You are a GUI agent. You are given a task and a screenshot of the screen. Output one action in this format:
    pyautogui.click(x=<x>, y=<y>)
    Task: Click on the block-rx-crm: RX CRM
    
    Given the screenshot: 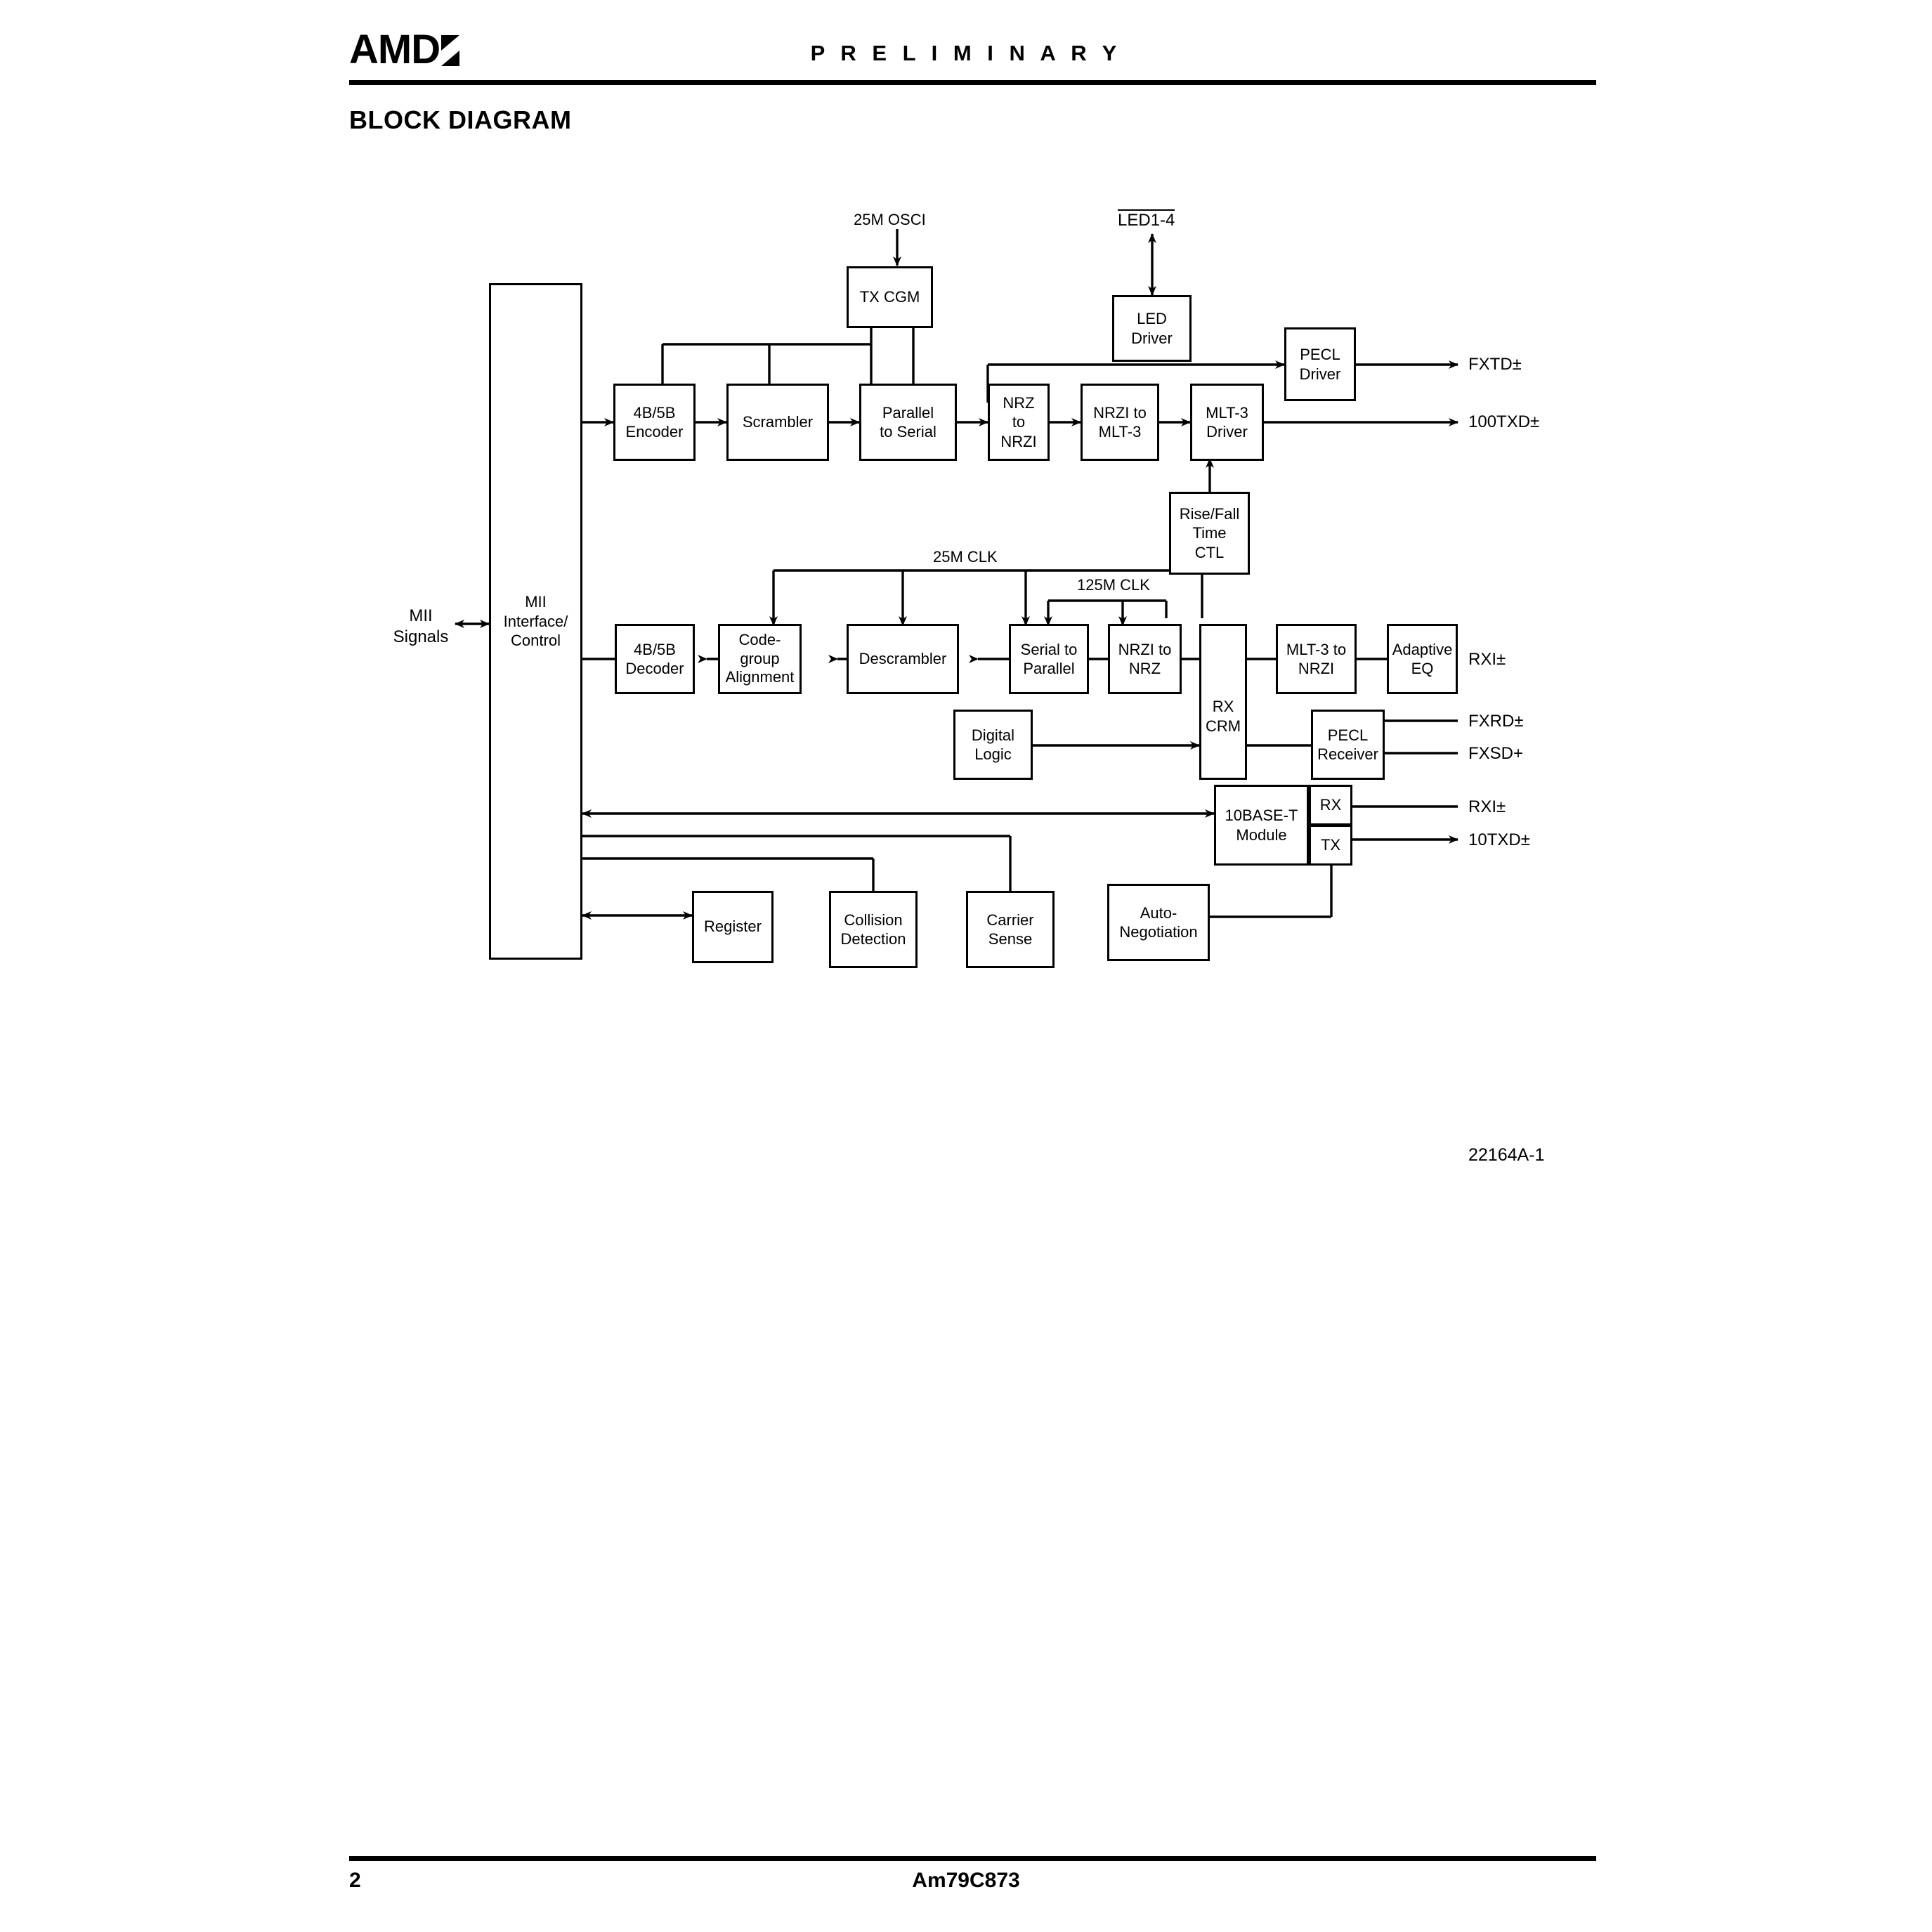 What is the action you would take?
    pyautogui.click(x=1223, y=702)
    